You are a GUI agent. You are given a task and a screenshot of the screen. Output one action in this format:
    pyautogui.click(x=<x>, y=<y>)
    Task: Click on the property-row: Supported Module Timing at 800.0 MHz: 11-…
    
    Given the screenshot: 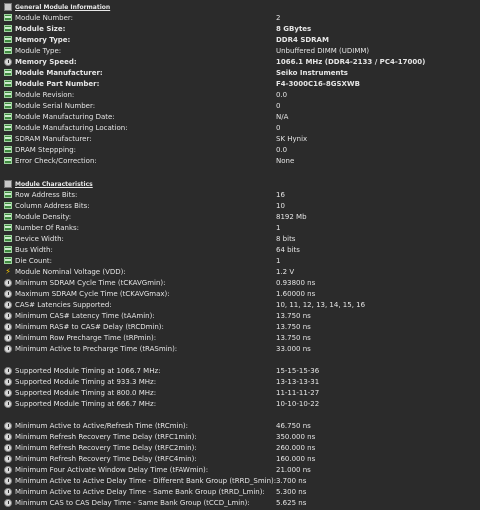 What is the action you would take?
    pyautogui.click(x=240, y=392)
    